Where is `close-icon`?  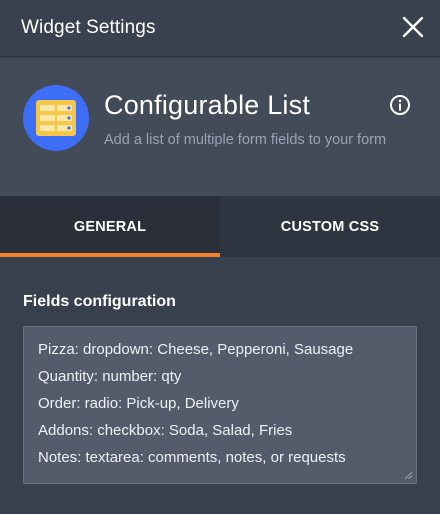
close-icon is located at coordinates (413, 27).